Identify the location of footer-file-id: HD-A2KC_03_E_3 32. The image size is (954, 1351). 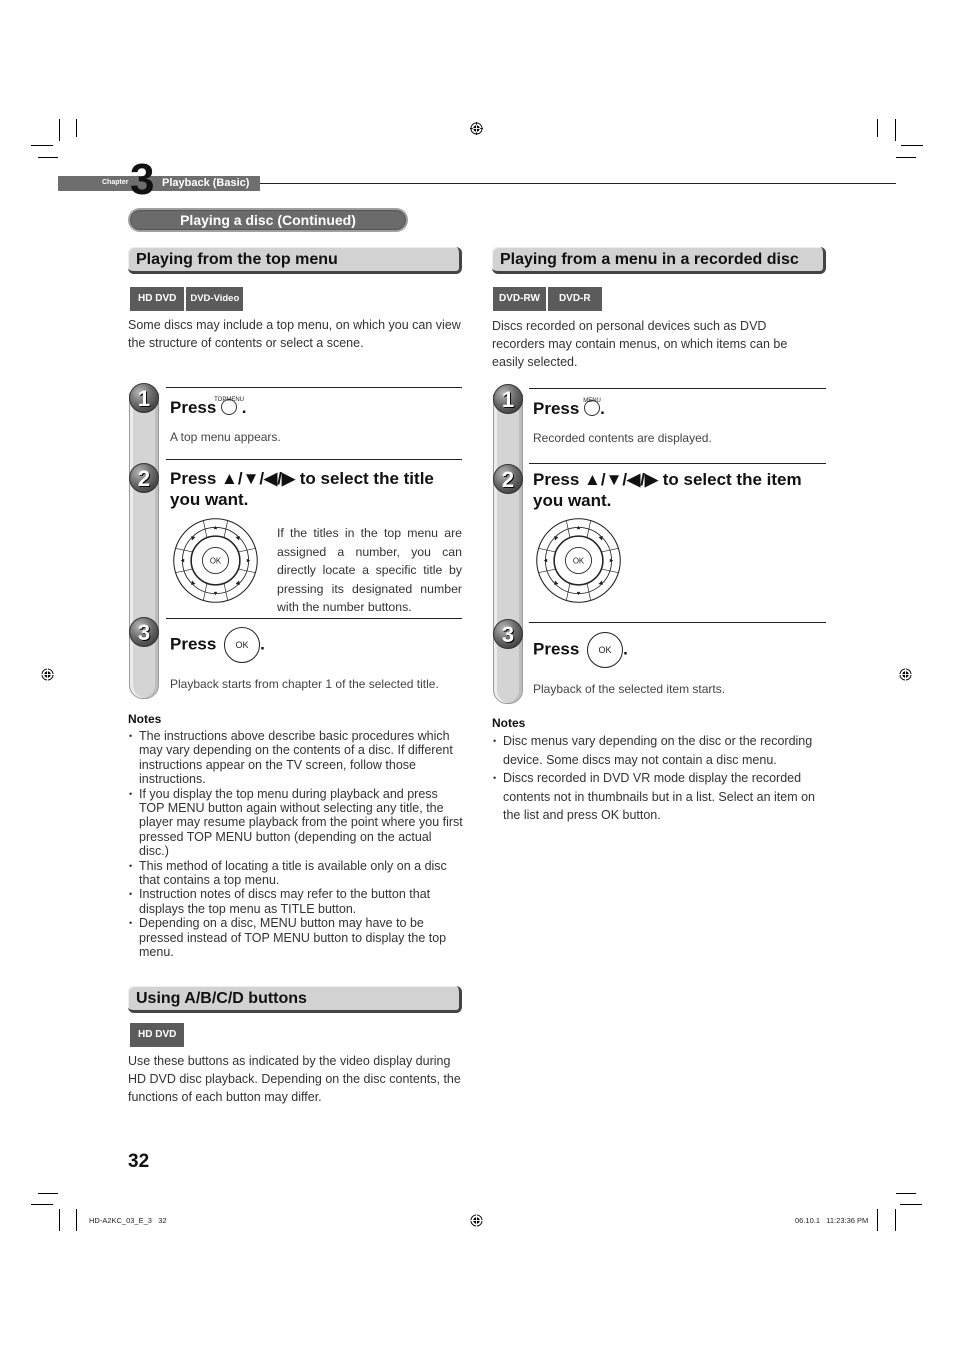
(128, 1220).